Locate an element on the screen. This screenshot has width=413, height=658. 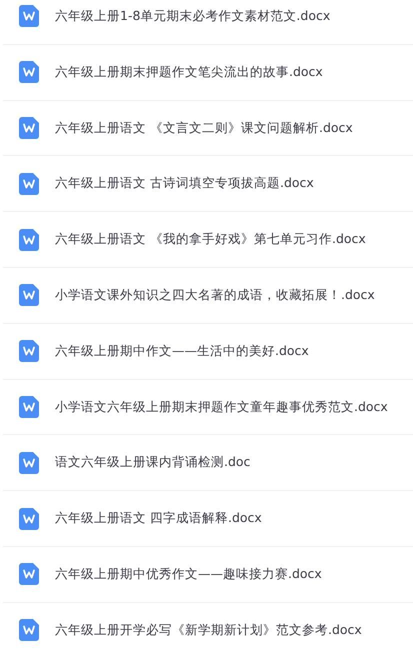
file-name: 语文六年级上册课内背诵检测.doc is located at coordinates (152, 462).